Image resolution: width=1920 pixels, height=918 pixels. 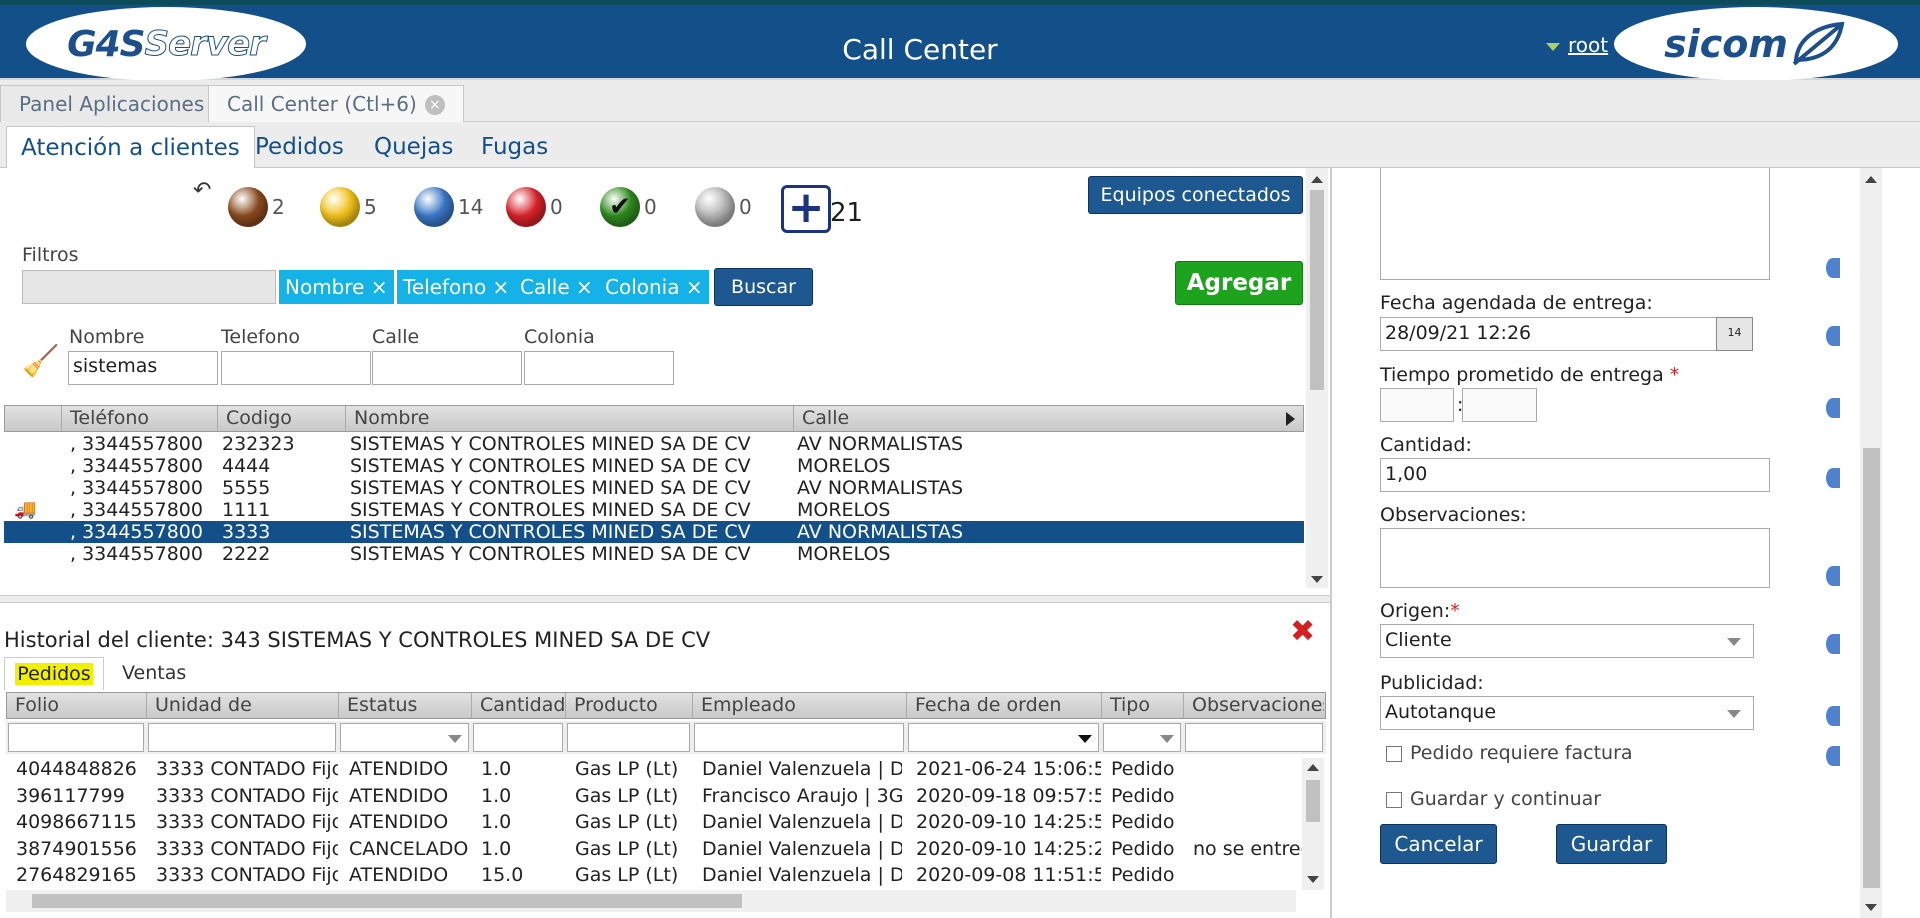 What do you see at coordinates (1302, 631) in the screenshot?
I see `close-history-icon: ✖` at bounding box center [1302, 631].